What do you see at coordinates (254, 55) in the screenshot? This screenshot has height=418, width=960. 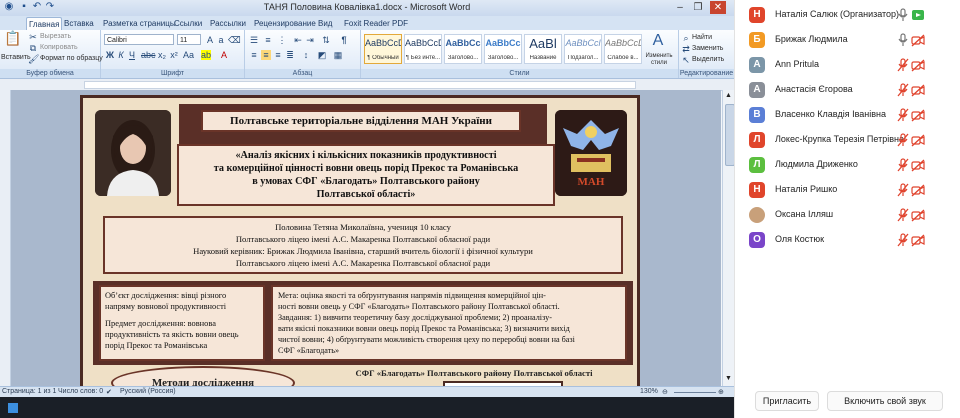 I see `align-left-icon: ≡` at bounding box center [254, 55].